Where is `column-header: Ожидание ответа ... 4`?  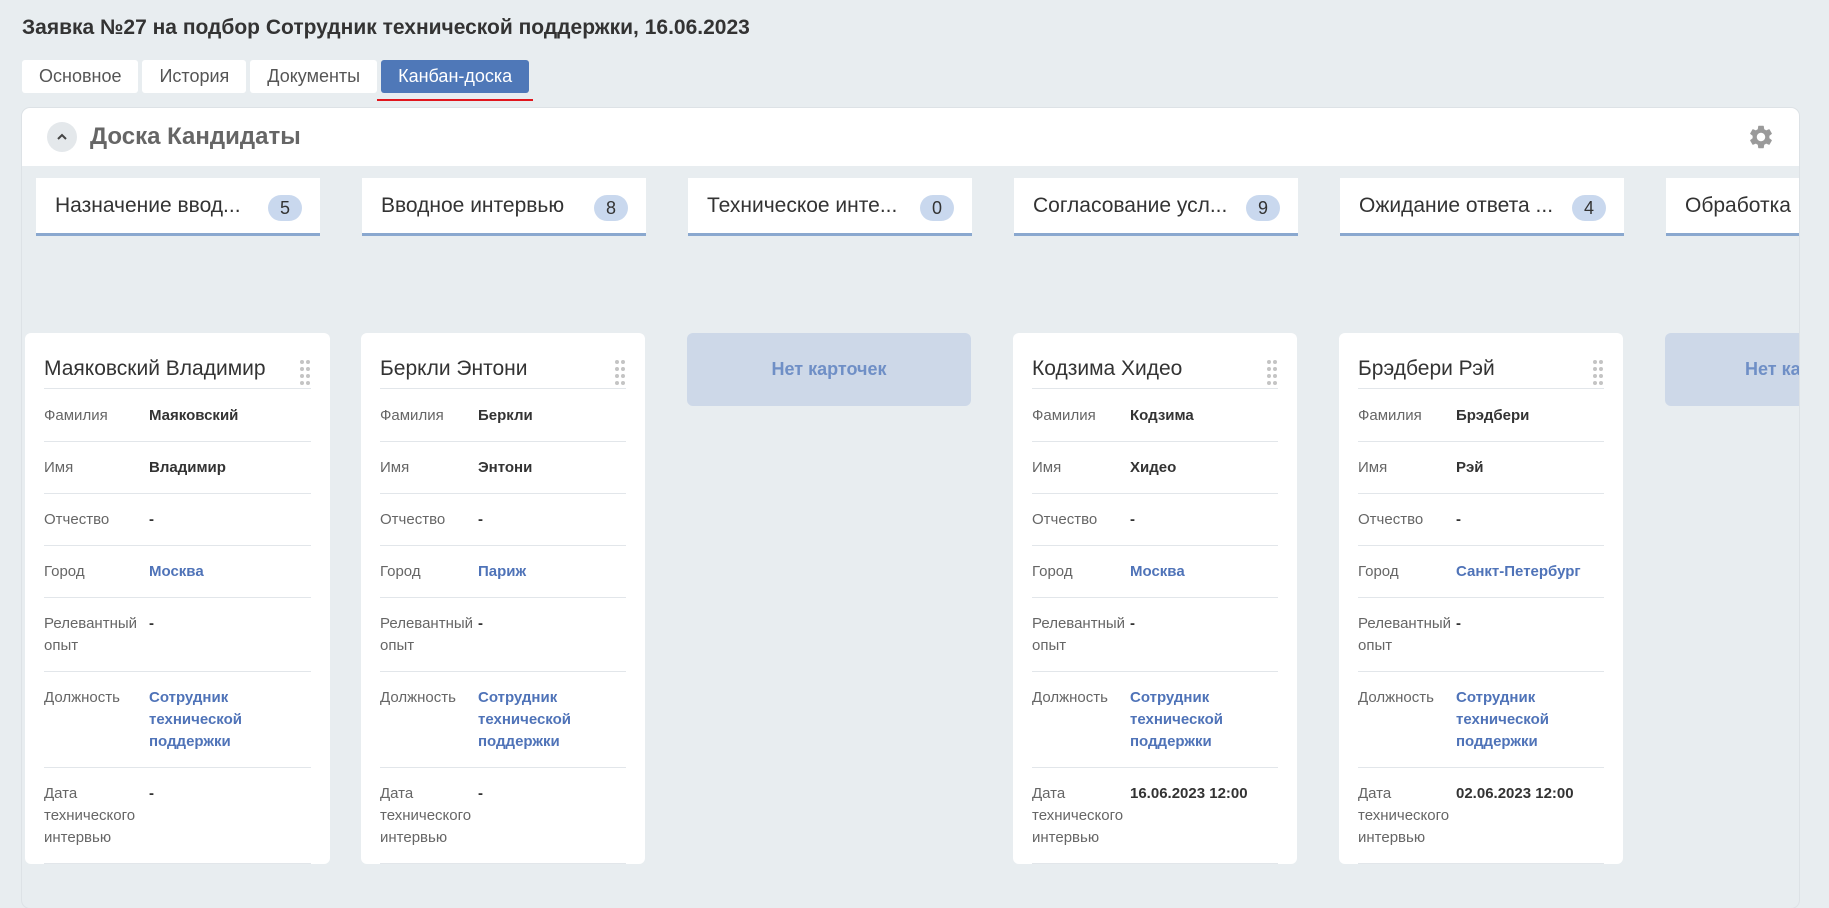
column-header: Ожидание ответа ... 4 is located at coordinates (1482, 207).